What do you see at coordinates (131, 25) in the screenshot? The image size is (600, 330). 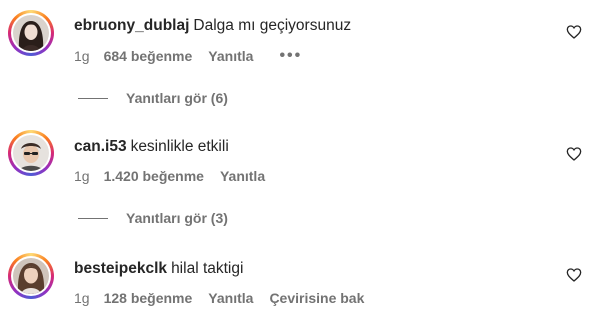 I see `comment-username: ebruony_dublaj` at bounding box center [131, 25].